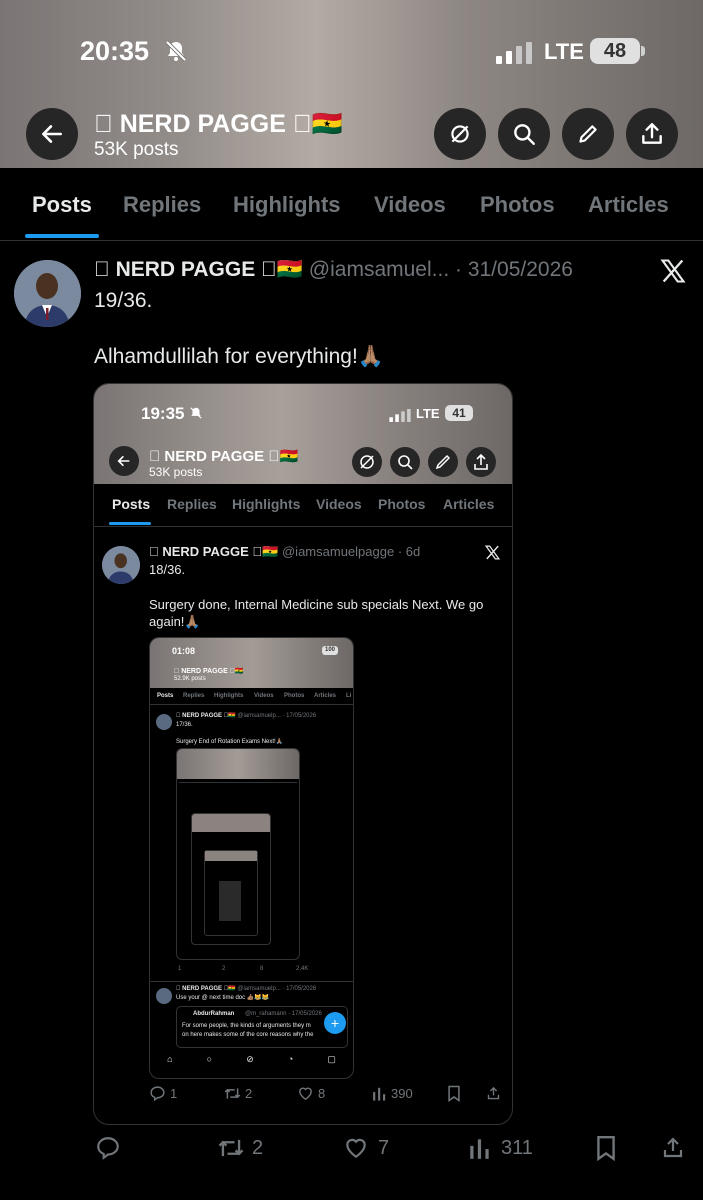 The height and width of the screenshot is (1200, 703). Describe the element at coordinates (287, 205) in the screenshot. I see `tab-highlights: Highlights` at that location.